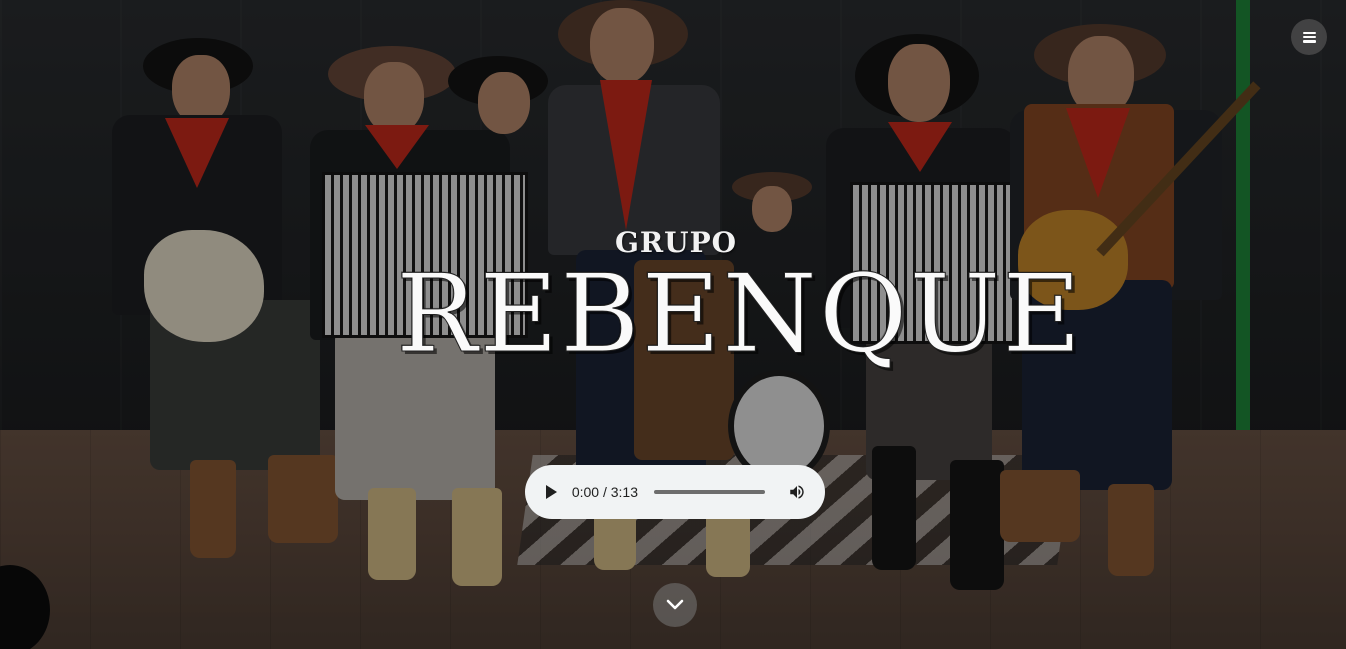 This screenshot has width=1346, height=649. I want to click on scroll-down-button, so click(675, 605).